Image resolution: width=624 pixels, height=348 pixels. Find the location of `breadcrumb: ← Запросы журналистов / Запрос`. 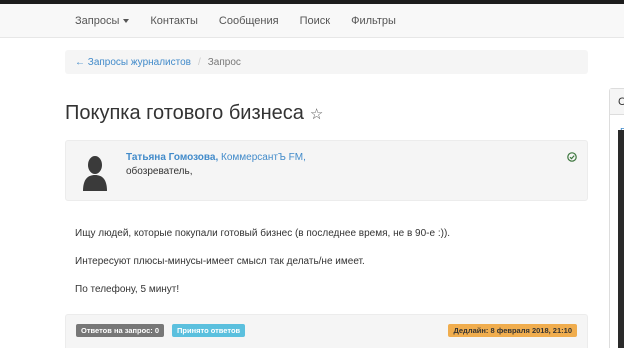

breadcrumb: ← Запросы журналистов / Запрос is located at coordinates (326, 62).